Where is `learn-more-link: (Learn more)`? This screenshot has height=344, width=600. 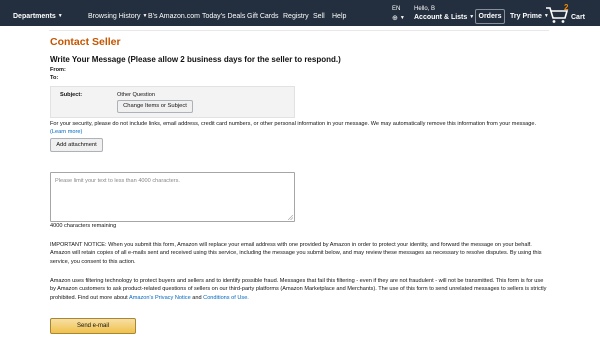 learn-more-link: (Learn more) is located at coordinates (66, 132).